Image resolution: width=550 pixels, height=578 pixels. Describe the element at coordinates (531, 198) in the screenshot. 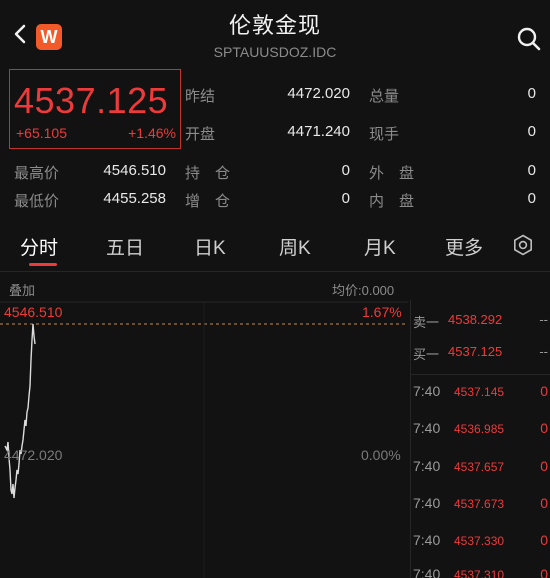

I see `inner-value: 0` at that location.